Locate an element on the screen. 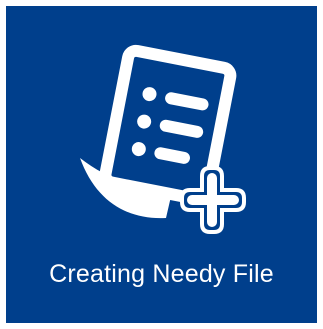  tile-label: Creating Needy File is located at coordinates (161, 274).